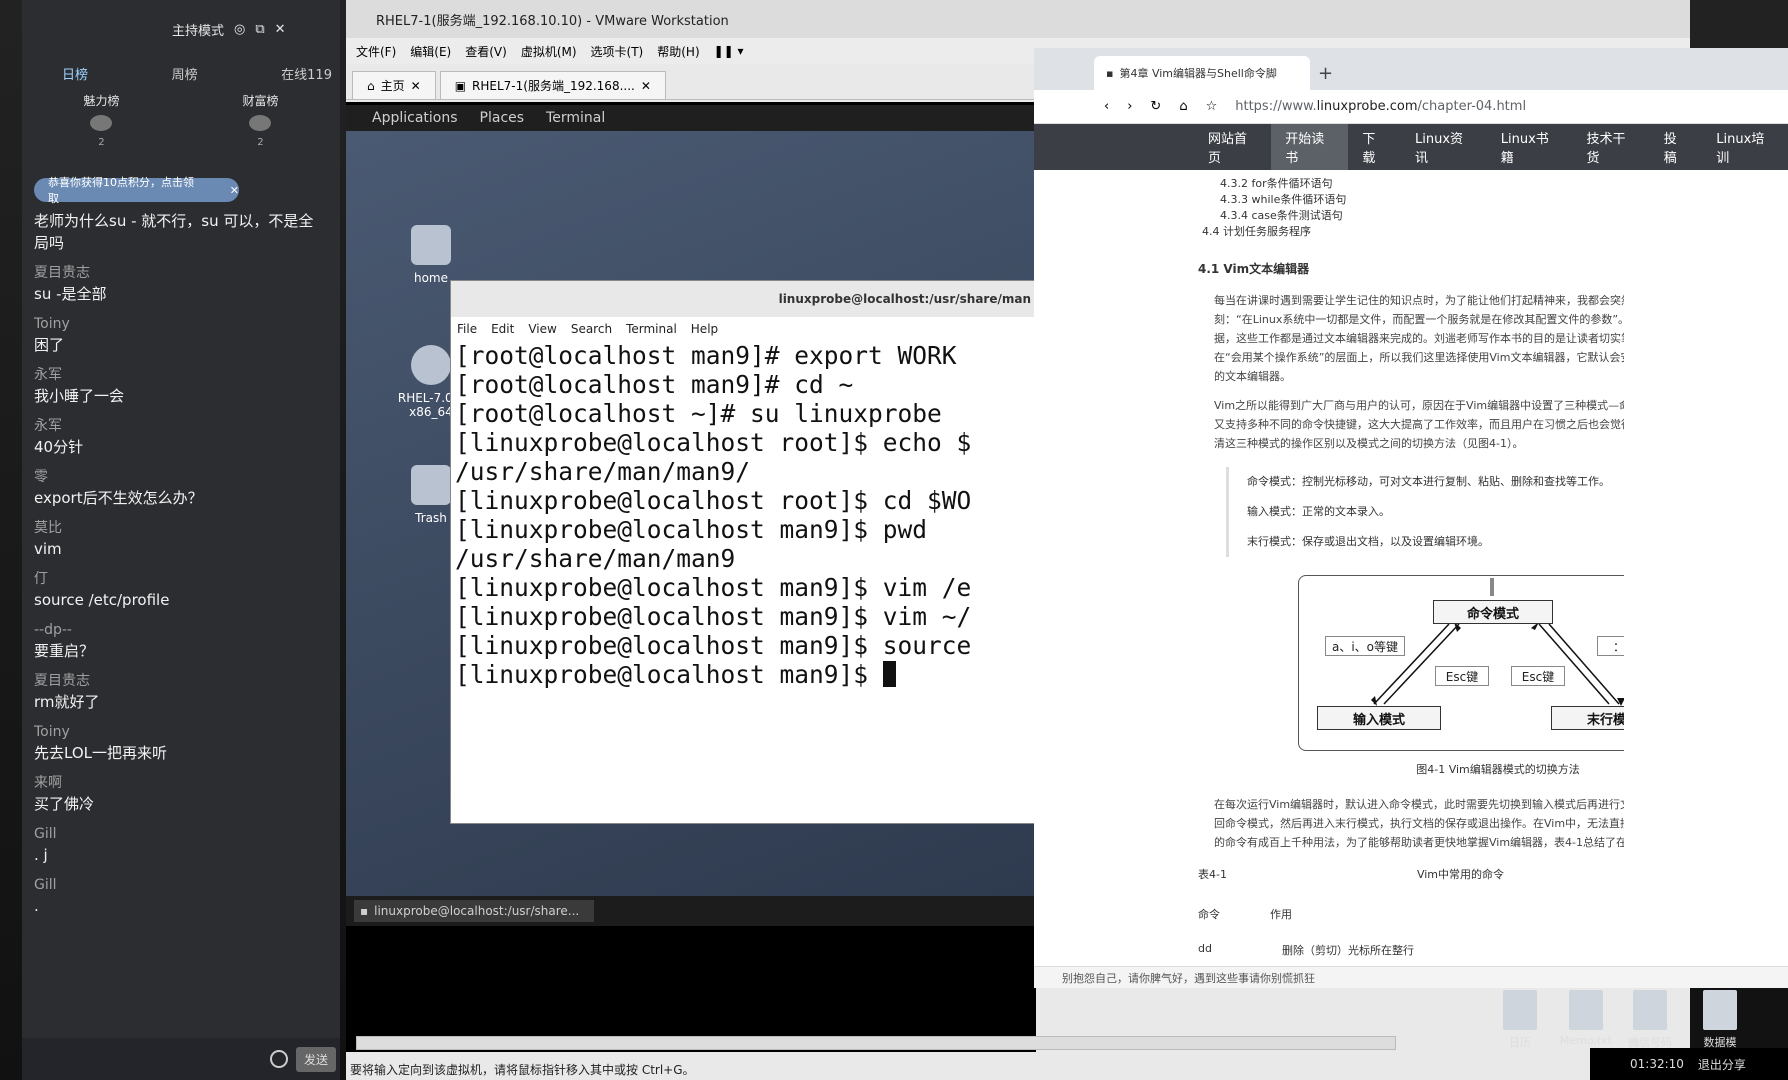 Image resolution: width=1788 pixels, height=1080 pixels. I want to click on applications-menu: Applications, so click(415, 118).